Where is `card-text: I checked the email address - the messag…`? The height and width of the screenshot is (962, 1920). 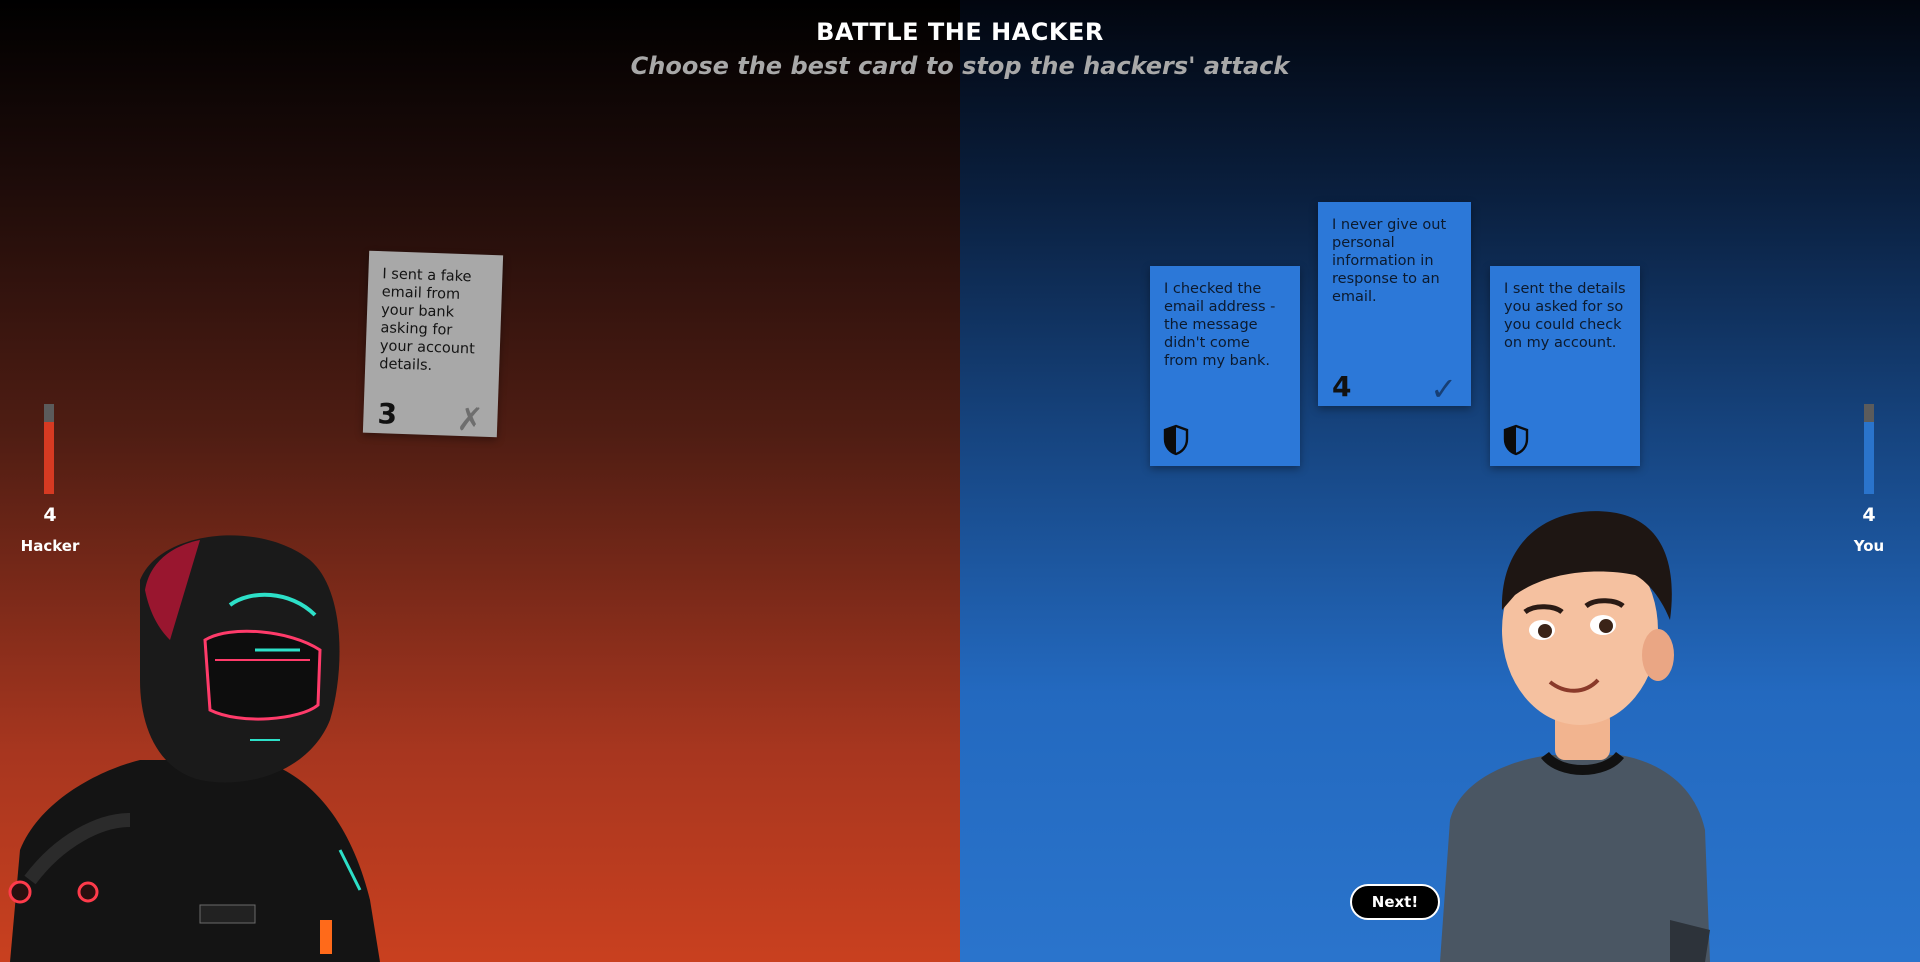 card-text: I checked the email address - the messag… is located at coordinates (1220, 325).